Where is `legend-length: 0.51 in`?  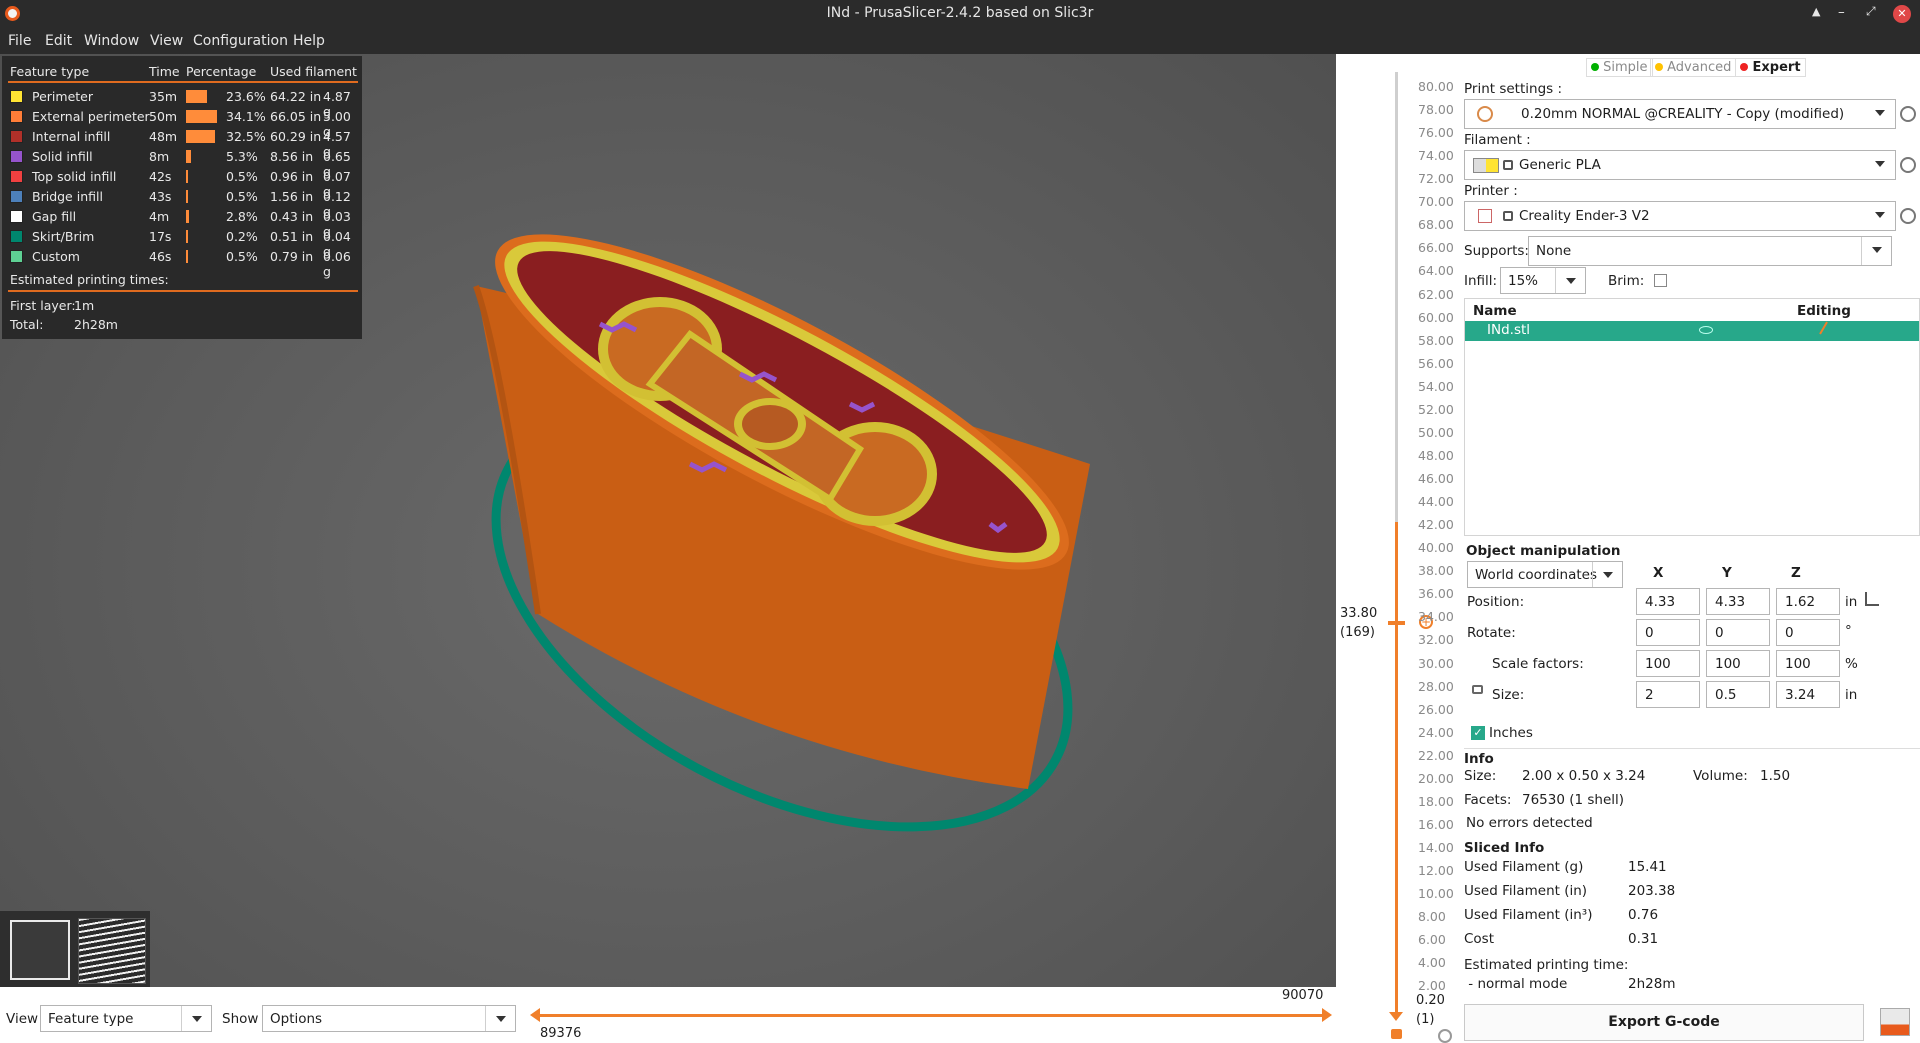
legend-length: 0.51 in is located at coordinates (292, 236).